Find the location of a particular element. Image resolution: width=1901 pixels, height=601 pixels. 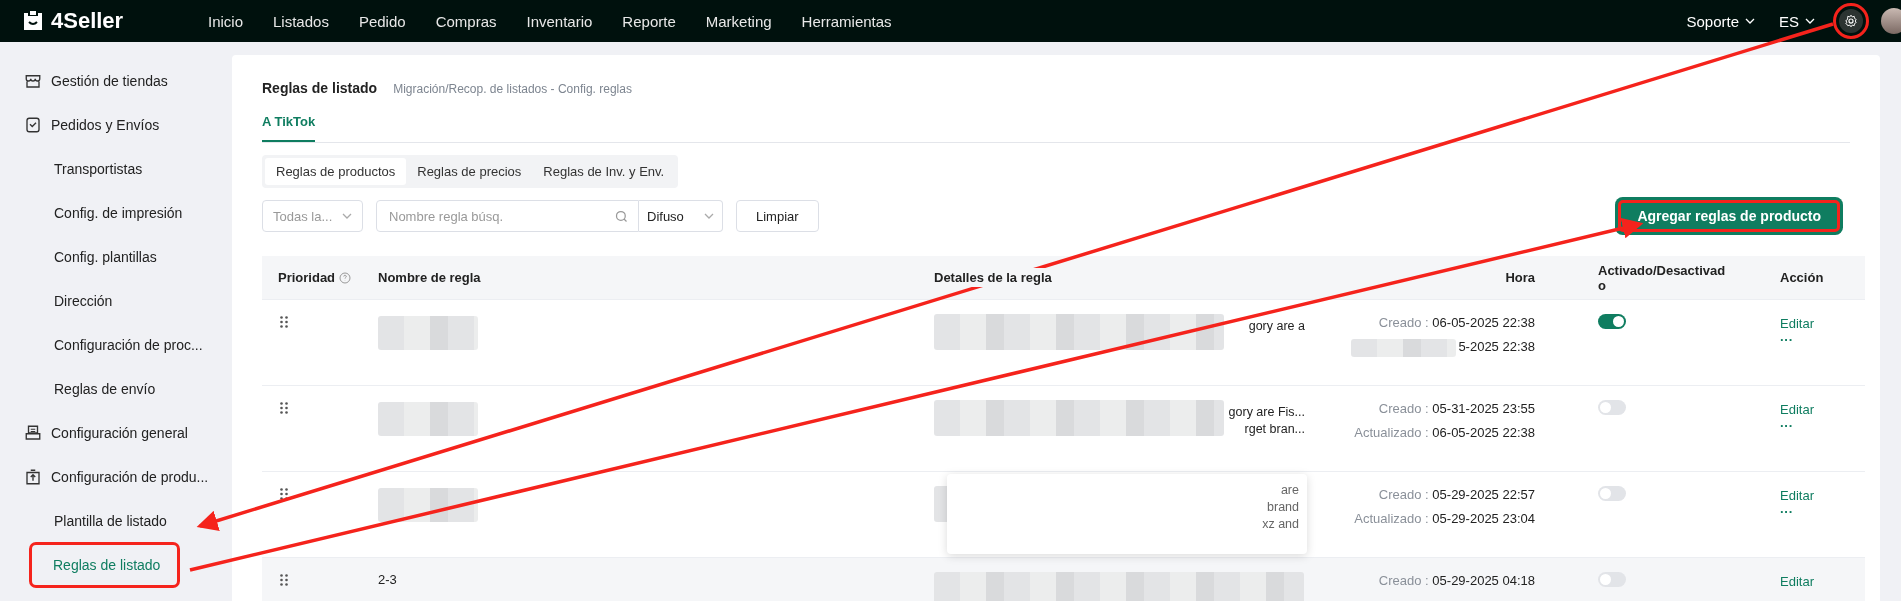

sidebar-item: Transportistas is located at coordinates (116, 169).